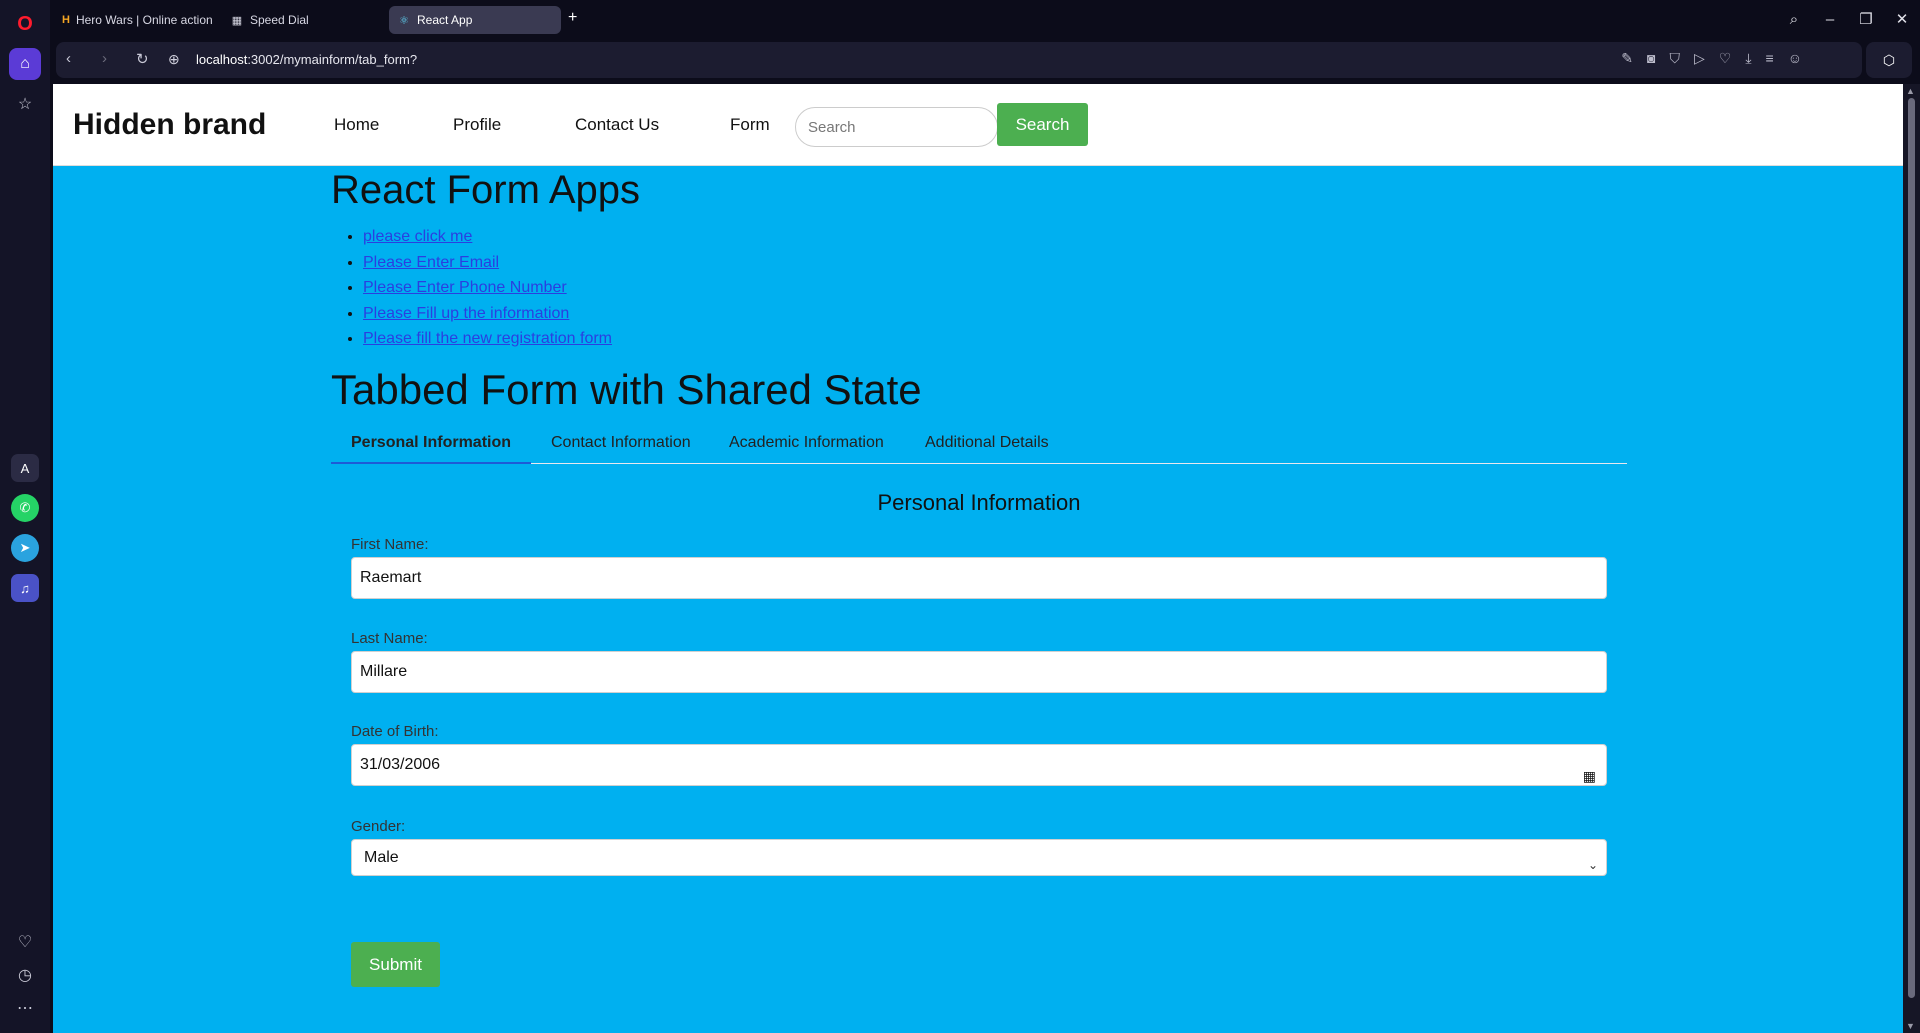  I want to click on search-tabs-icon: ⌕, so click(1794, 19).